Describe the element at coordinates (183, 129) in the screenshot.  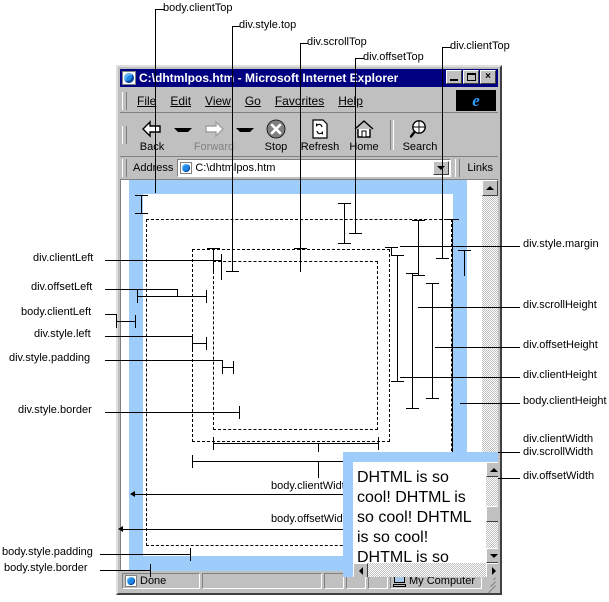
I see `back-dropdown-icon` at that location.